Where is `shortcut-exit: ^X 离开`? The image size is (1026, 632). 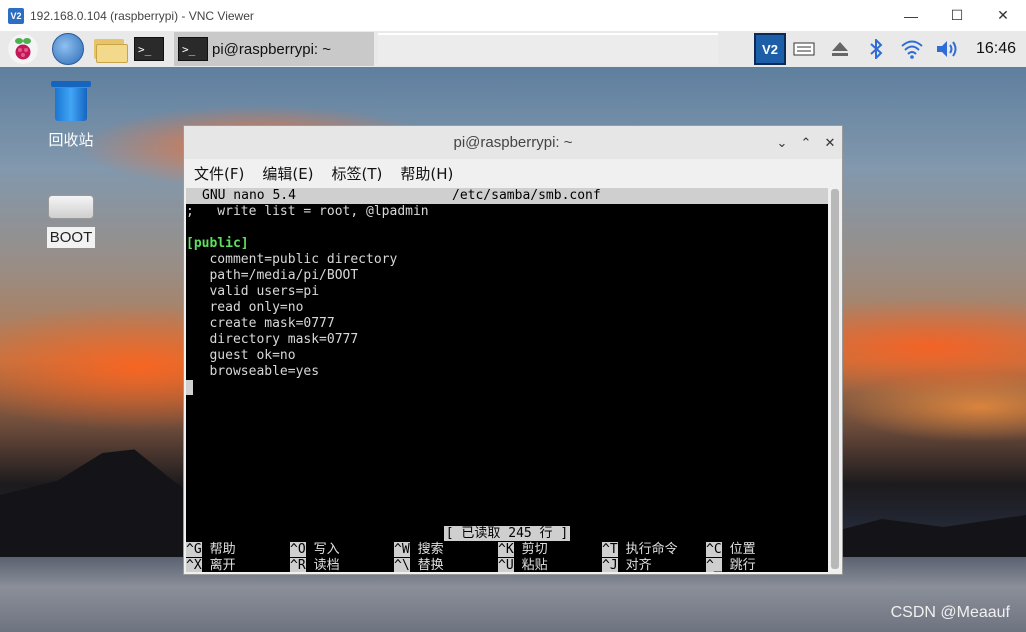
shortcut-exit: ^X 离开 is located at coordinates (211, 565).